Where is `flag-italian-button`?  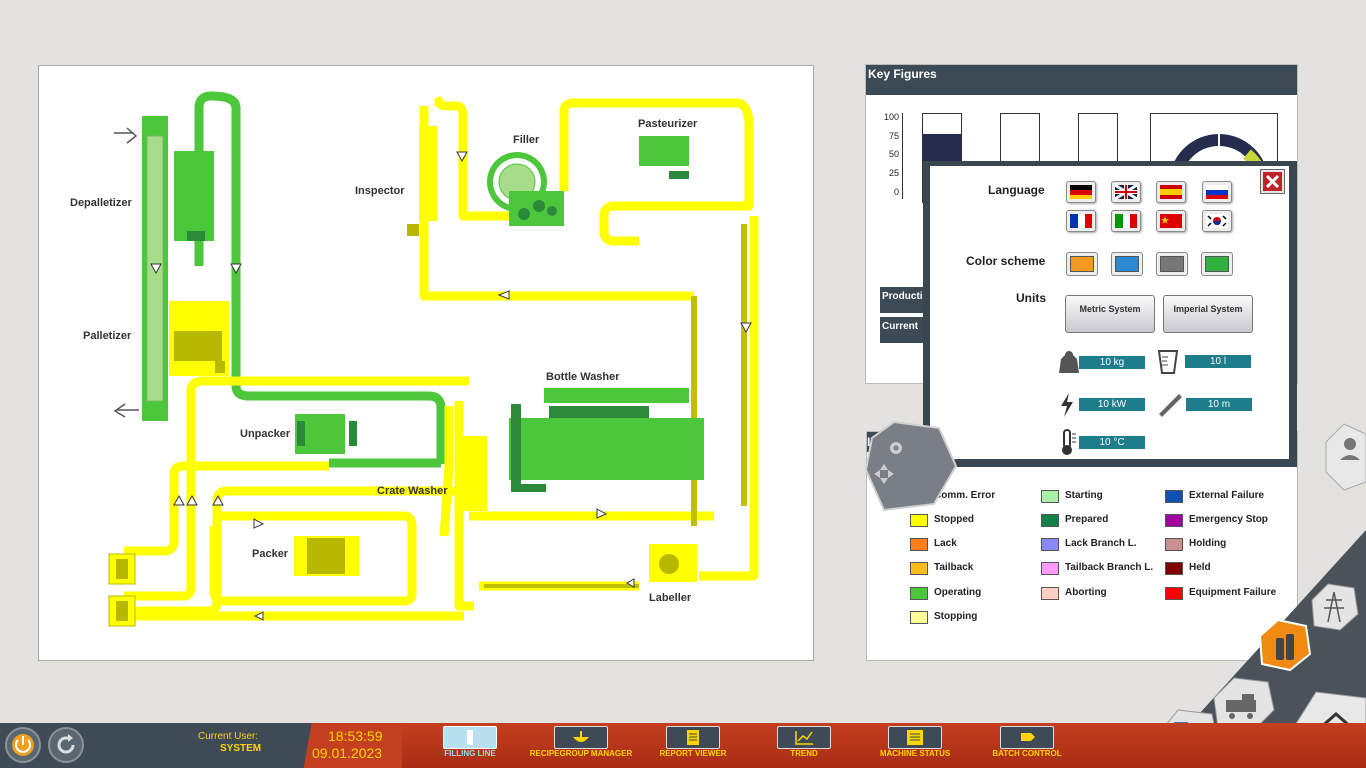 flag-italian-button is located at coordinates (1126, 221).